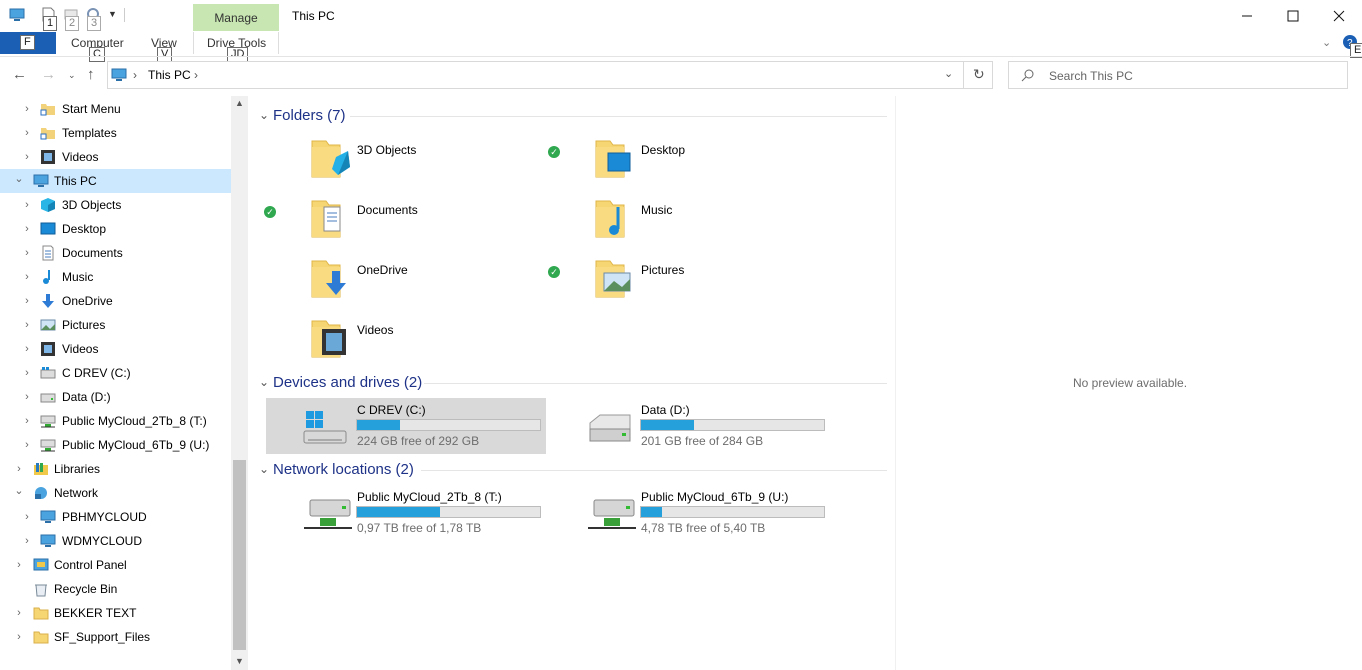 This screenshot has height=670, width=1362. Describe the element at coordinates (386, 150) in the screenshot. I see `folder-label: 3D Objects` at that location.